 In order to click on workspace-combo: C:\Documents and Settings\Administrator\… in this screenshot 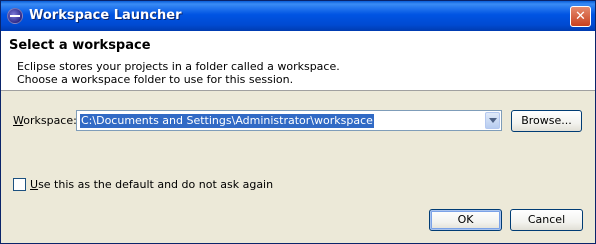, I will do `click(289, 120)`.